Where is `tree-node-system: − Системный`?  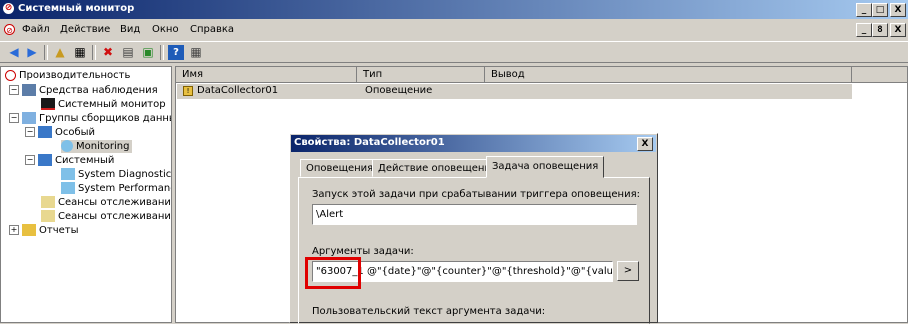
tree-node-system: − Системный is located at coordinates (69, 160).